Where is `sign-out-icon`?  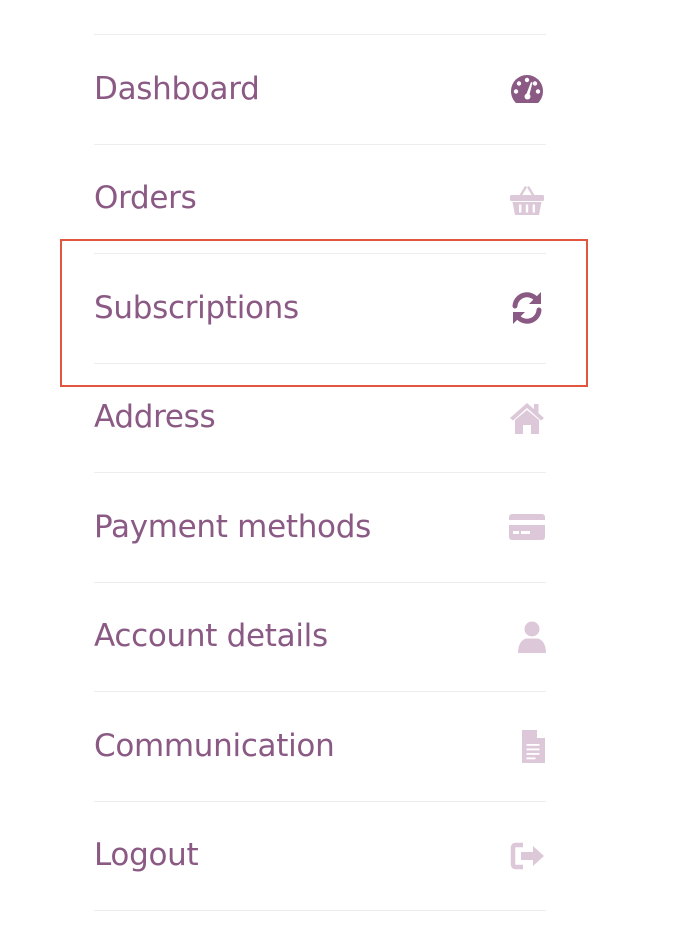 sign-out-icon is located at coordinates (527, 856).